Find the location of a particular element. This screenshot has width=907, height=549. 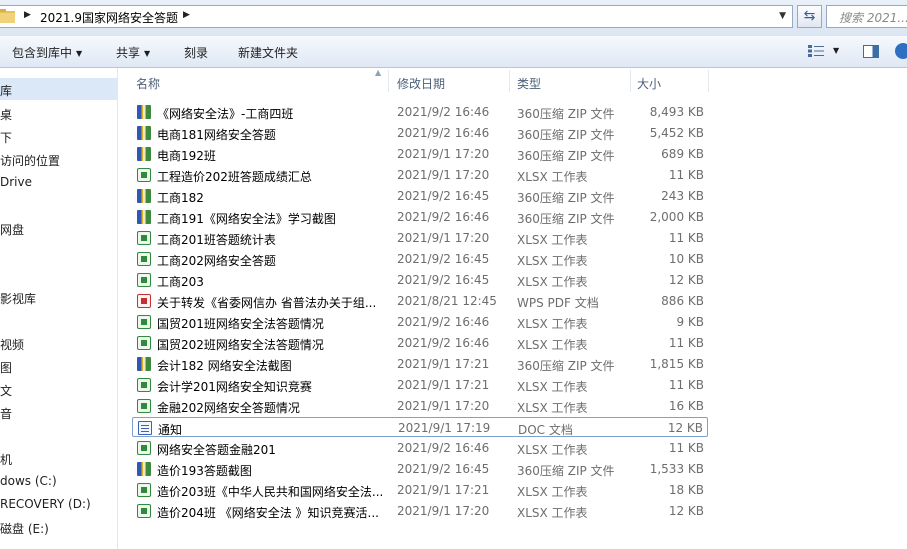

view-dropdown-icon: ▼ is located at coordinates (836, 50).